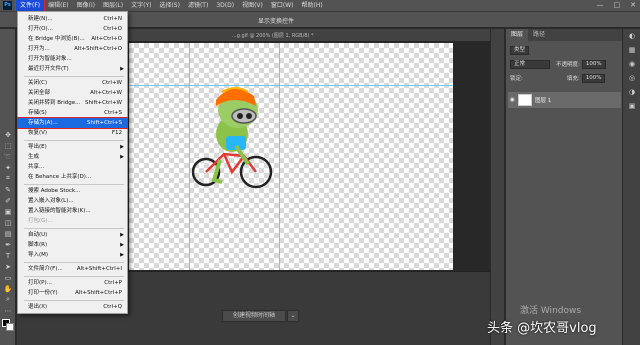 The width and height of the screenshot is (640, 345). I want to click on background-color-swatch, so click(10, 327).